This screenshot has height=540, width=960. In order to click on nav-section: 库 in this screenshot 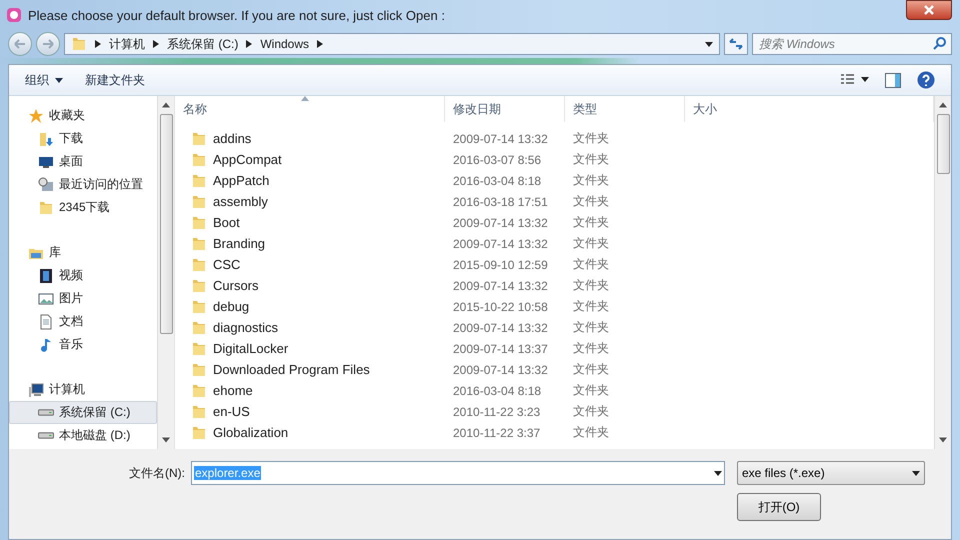, I will do `click(83, 252)`.